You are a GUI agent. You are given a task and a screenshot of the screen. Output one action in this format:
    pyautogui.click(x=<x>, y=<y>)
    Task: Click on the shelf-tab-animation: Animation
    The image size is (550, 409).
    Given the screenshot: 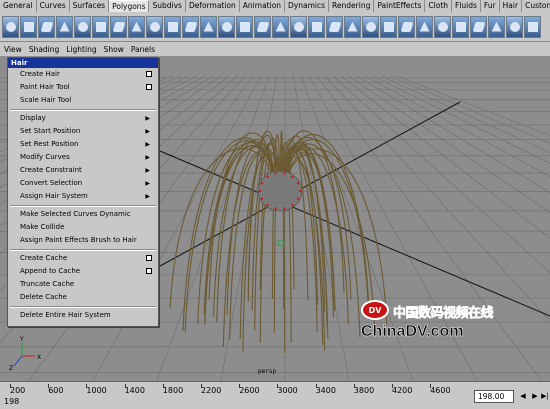 What is the action you would take?
    pyautogui.click(x=263, y=6)
    